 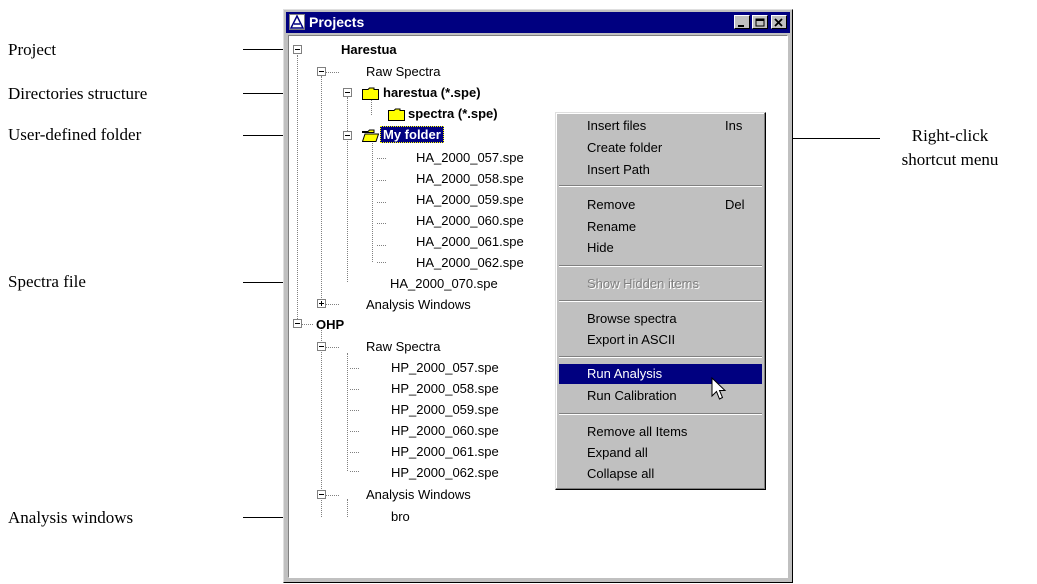 I want to click on annotation-spectra-file: Spectra file, so click(x=47, y=281).